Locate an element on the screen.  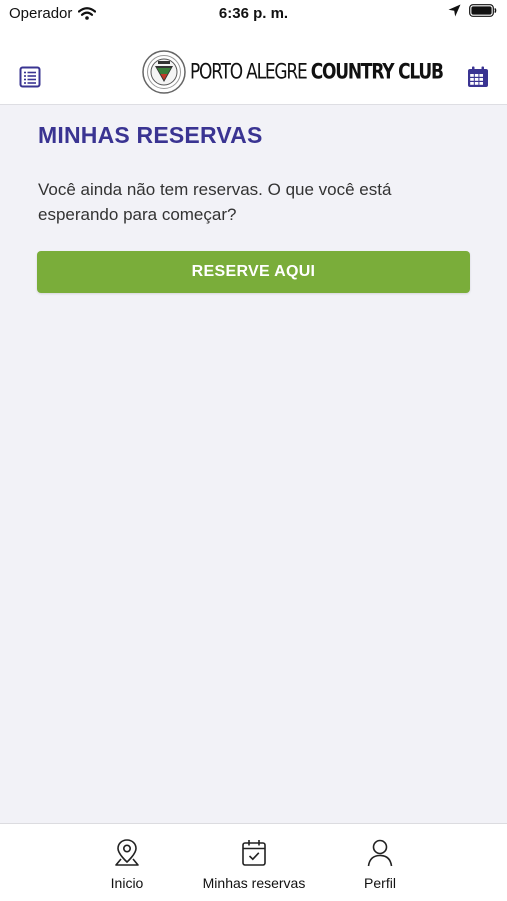
status-bar: Operador 6:36 p. m. is located at coordinates (253, 15).